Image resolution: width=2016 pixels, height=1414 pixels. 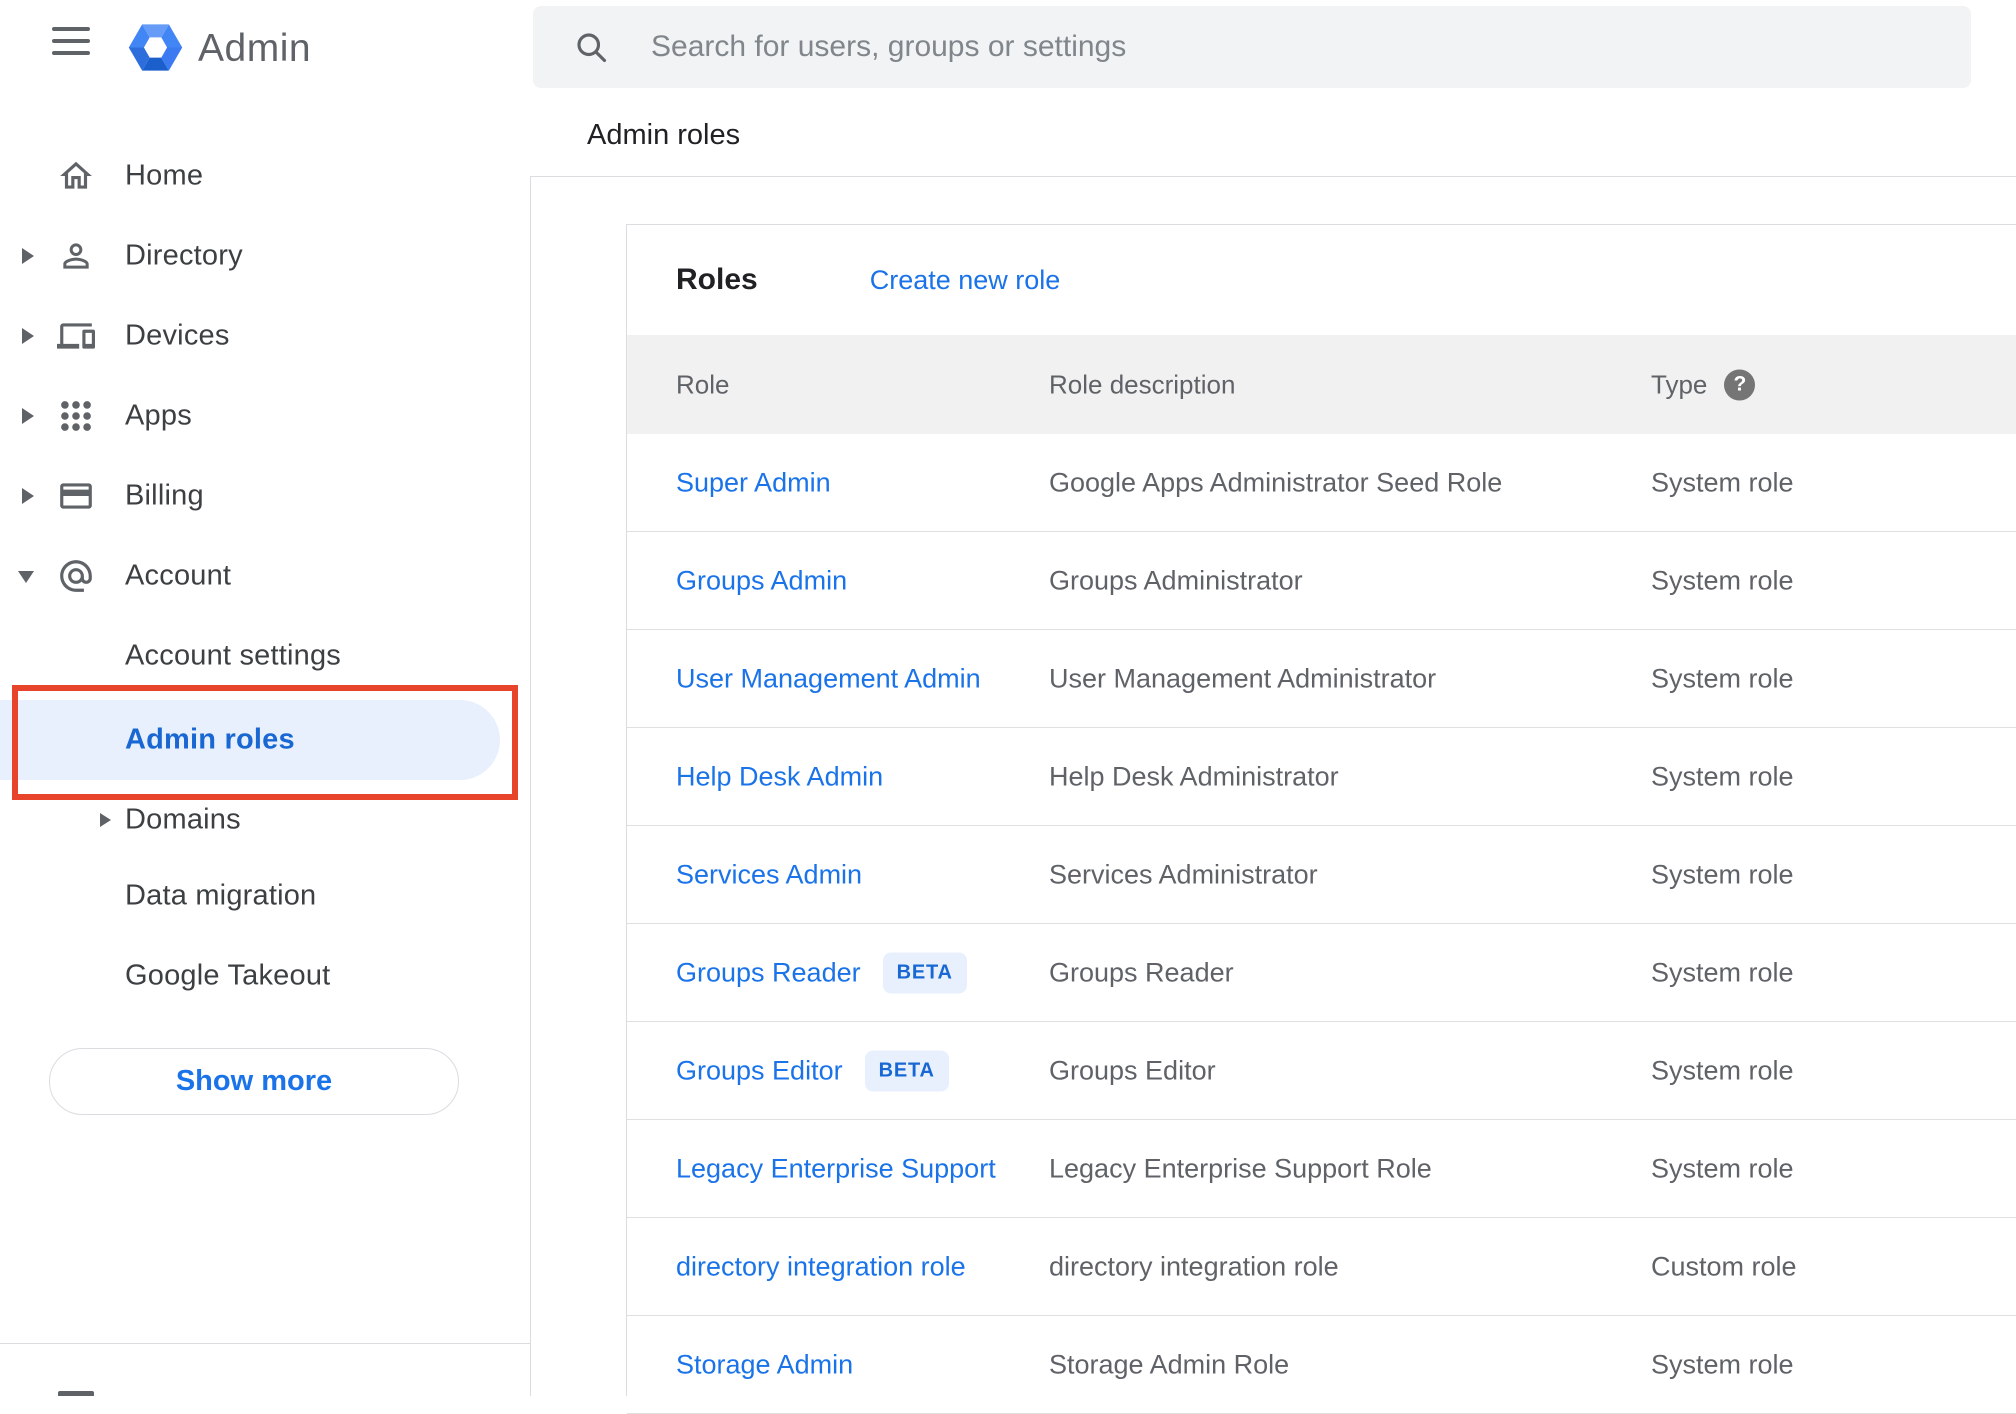 I want to click on home-icon, so click(x=76, y=176).